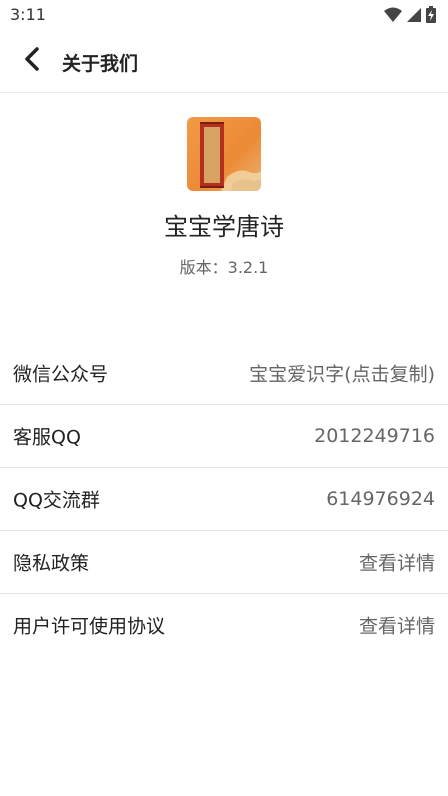  What do you see at coordinates (47, 437) in the screenshot?
I see `row-label: 客服QQ` at bounding box center [47, 437].